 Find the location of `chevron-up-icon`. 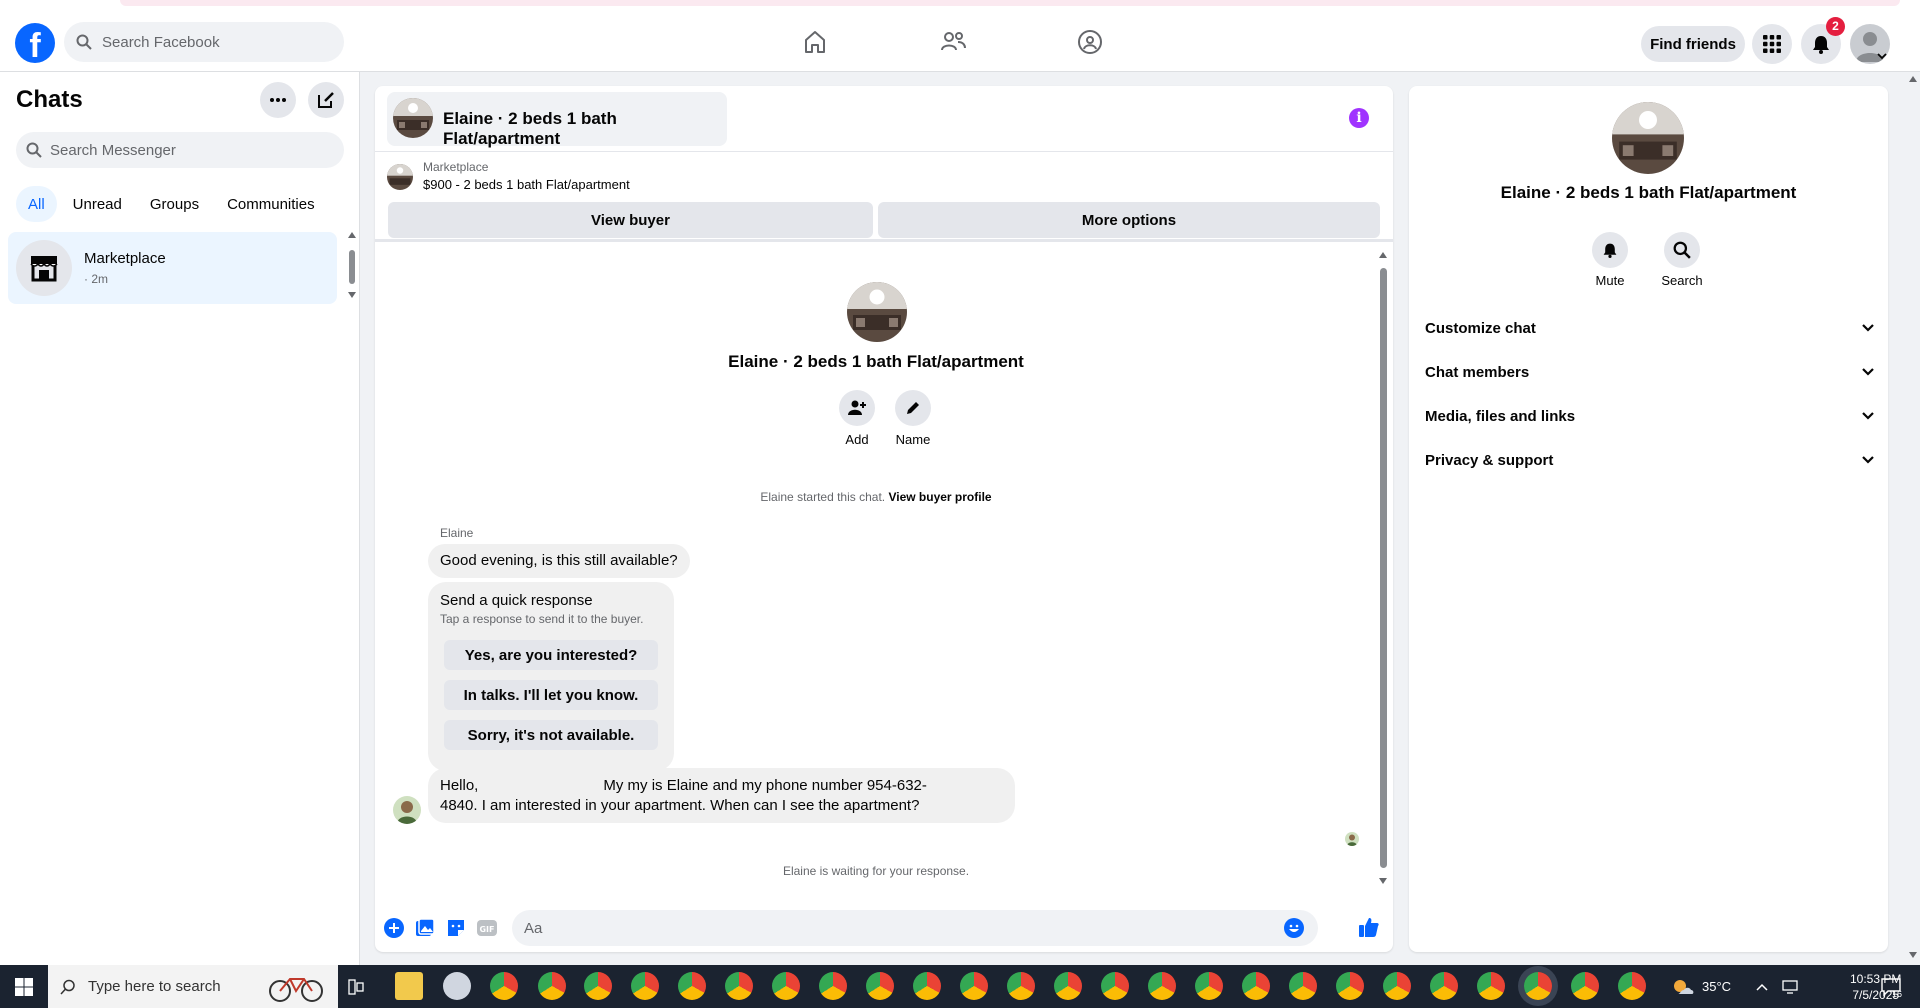

chevron-up-icon is located at coordinates (1762, 986).